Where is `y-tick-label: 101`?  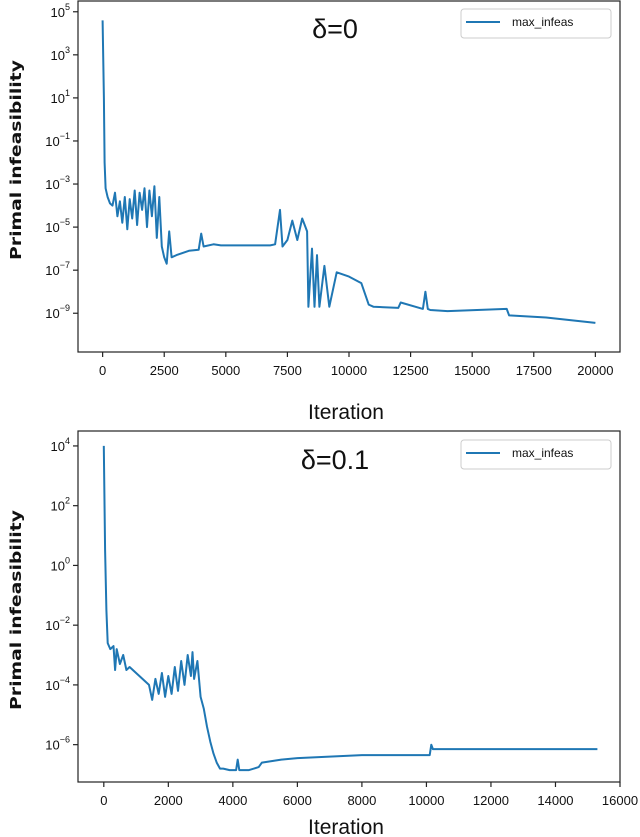 y-tick-label: 101 is located at coordinates (60, 97).